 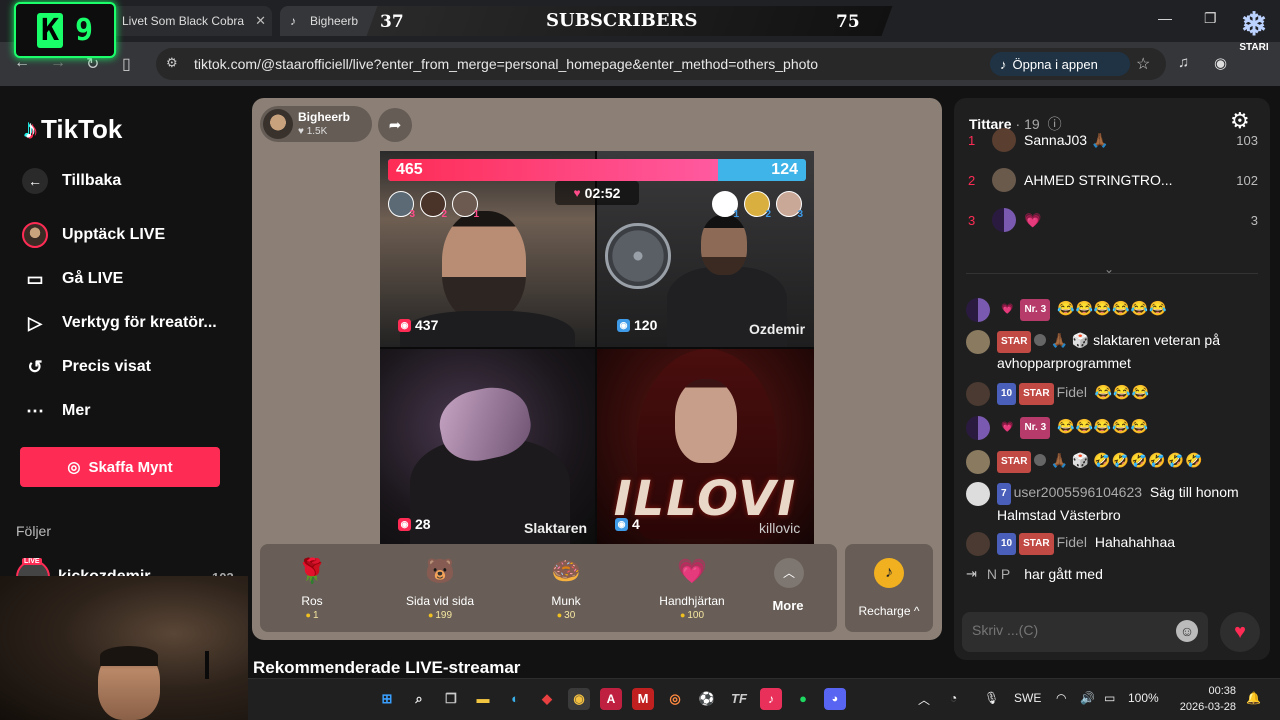 I want to click on spotify-icon: ●, so click(x=803, y=699).